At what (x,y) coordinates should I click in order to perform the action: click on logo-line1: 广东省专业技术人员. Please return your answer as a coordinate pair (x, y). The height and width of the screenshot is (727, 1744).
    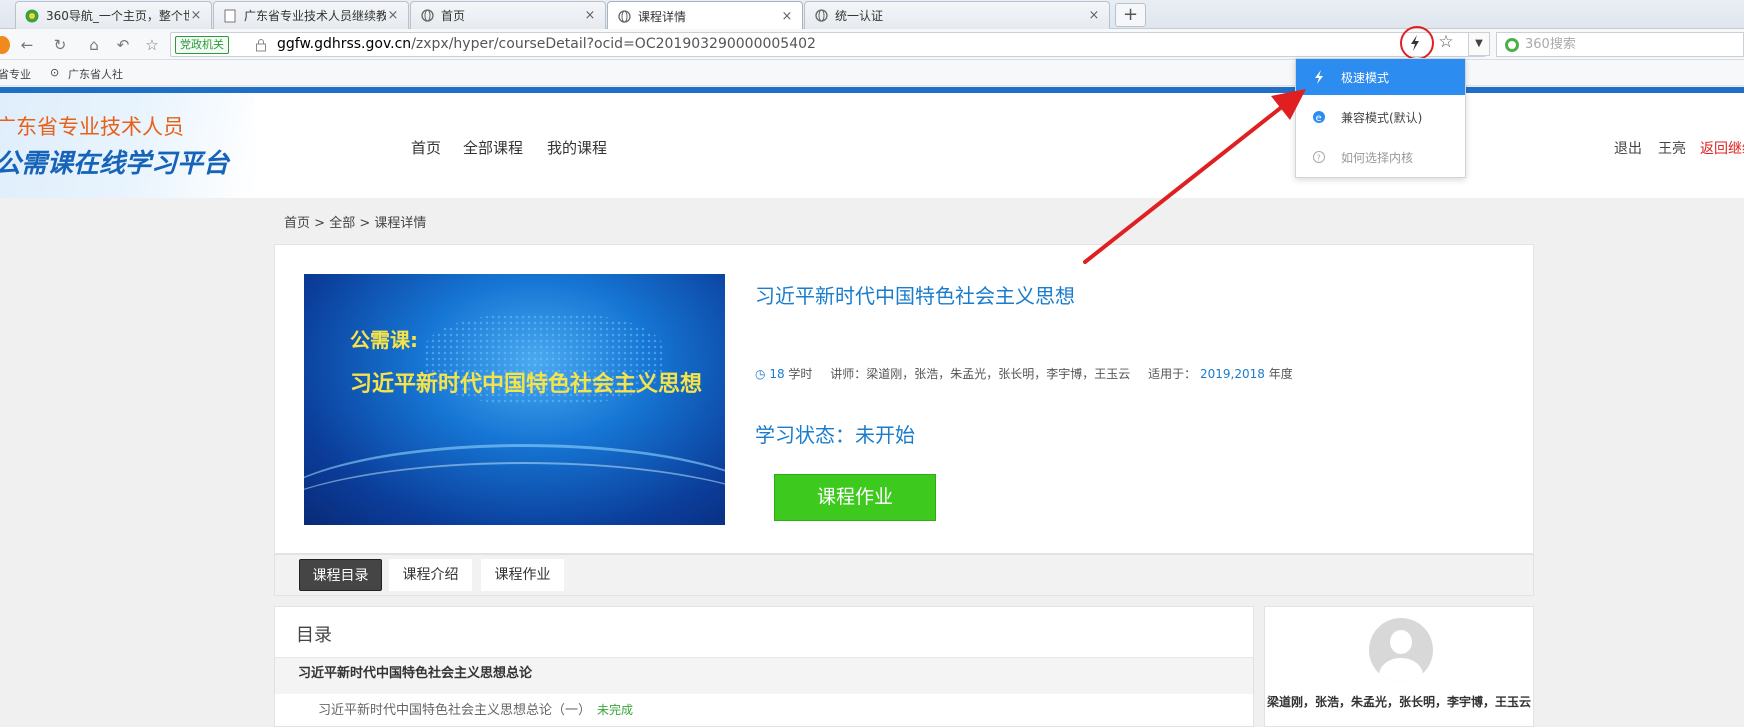
    Looking at the image, I should click on (92, 127).